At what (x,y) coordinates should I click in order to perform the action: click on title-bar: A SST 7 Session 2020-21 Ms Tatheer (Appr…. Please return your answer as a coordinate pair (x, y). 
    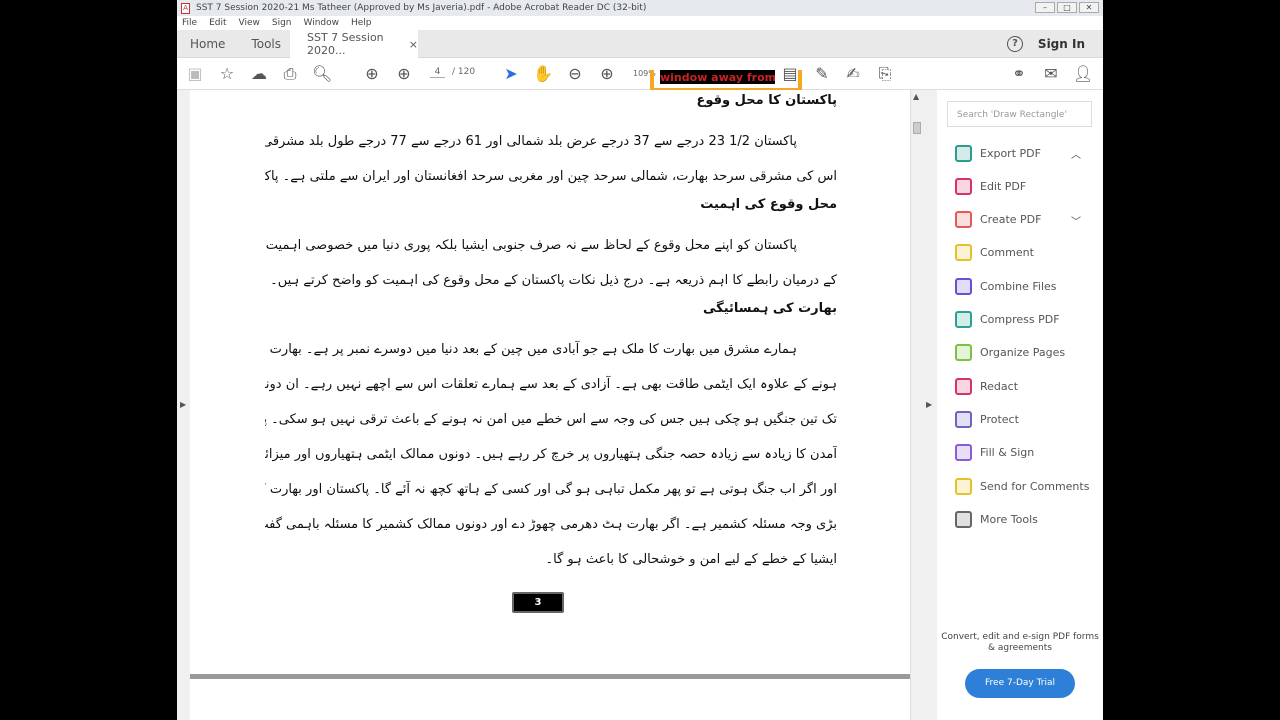
    Looking at the image, I should click on (640, 8).